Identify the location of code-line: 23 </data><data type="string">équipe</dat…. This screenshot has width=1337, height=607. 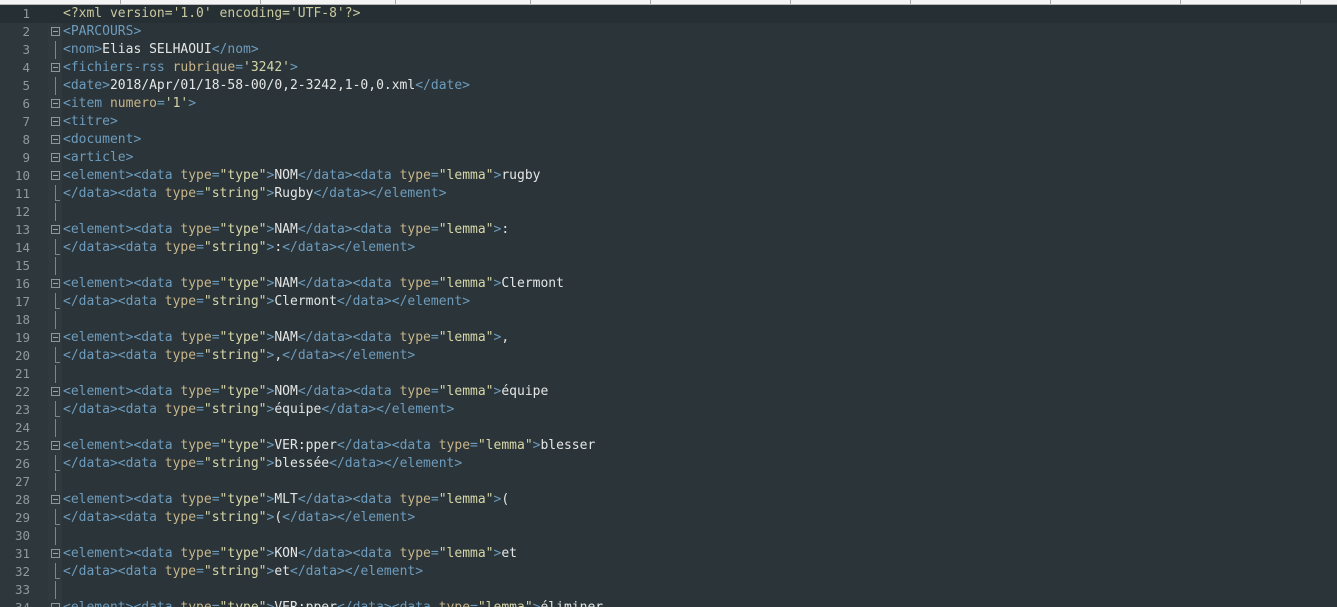
(668, 410).